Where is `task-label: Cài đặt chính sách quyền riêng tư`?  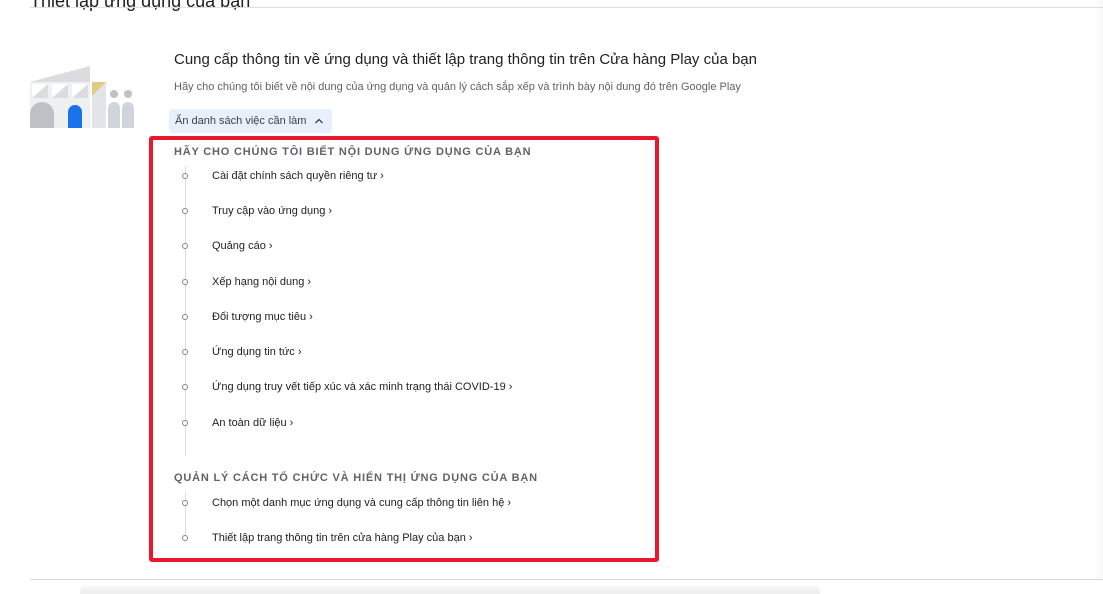
task-label: Cài đặt chính sách quyền riêng tư is located at coordinates (295, 176).